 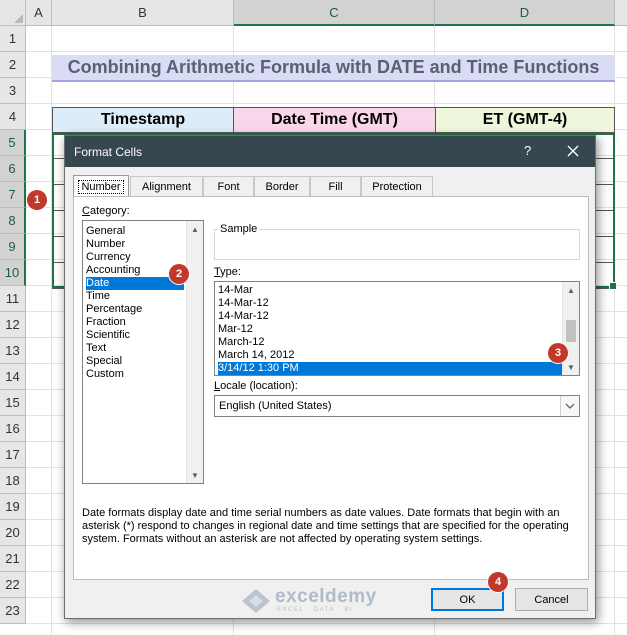 I want to click on row-header-18: 18, so click(x=13, y=481).